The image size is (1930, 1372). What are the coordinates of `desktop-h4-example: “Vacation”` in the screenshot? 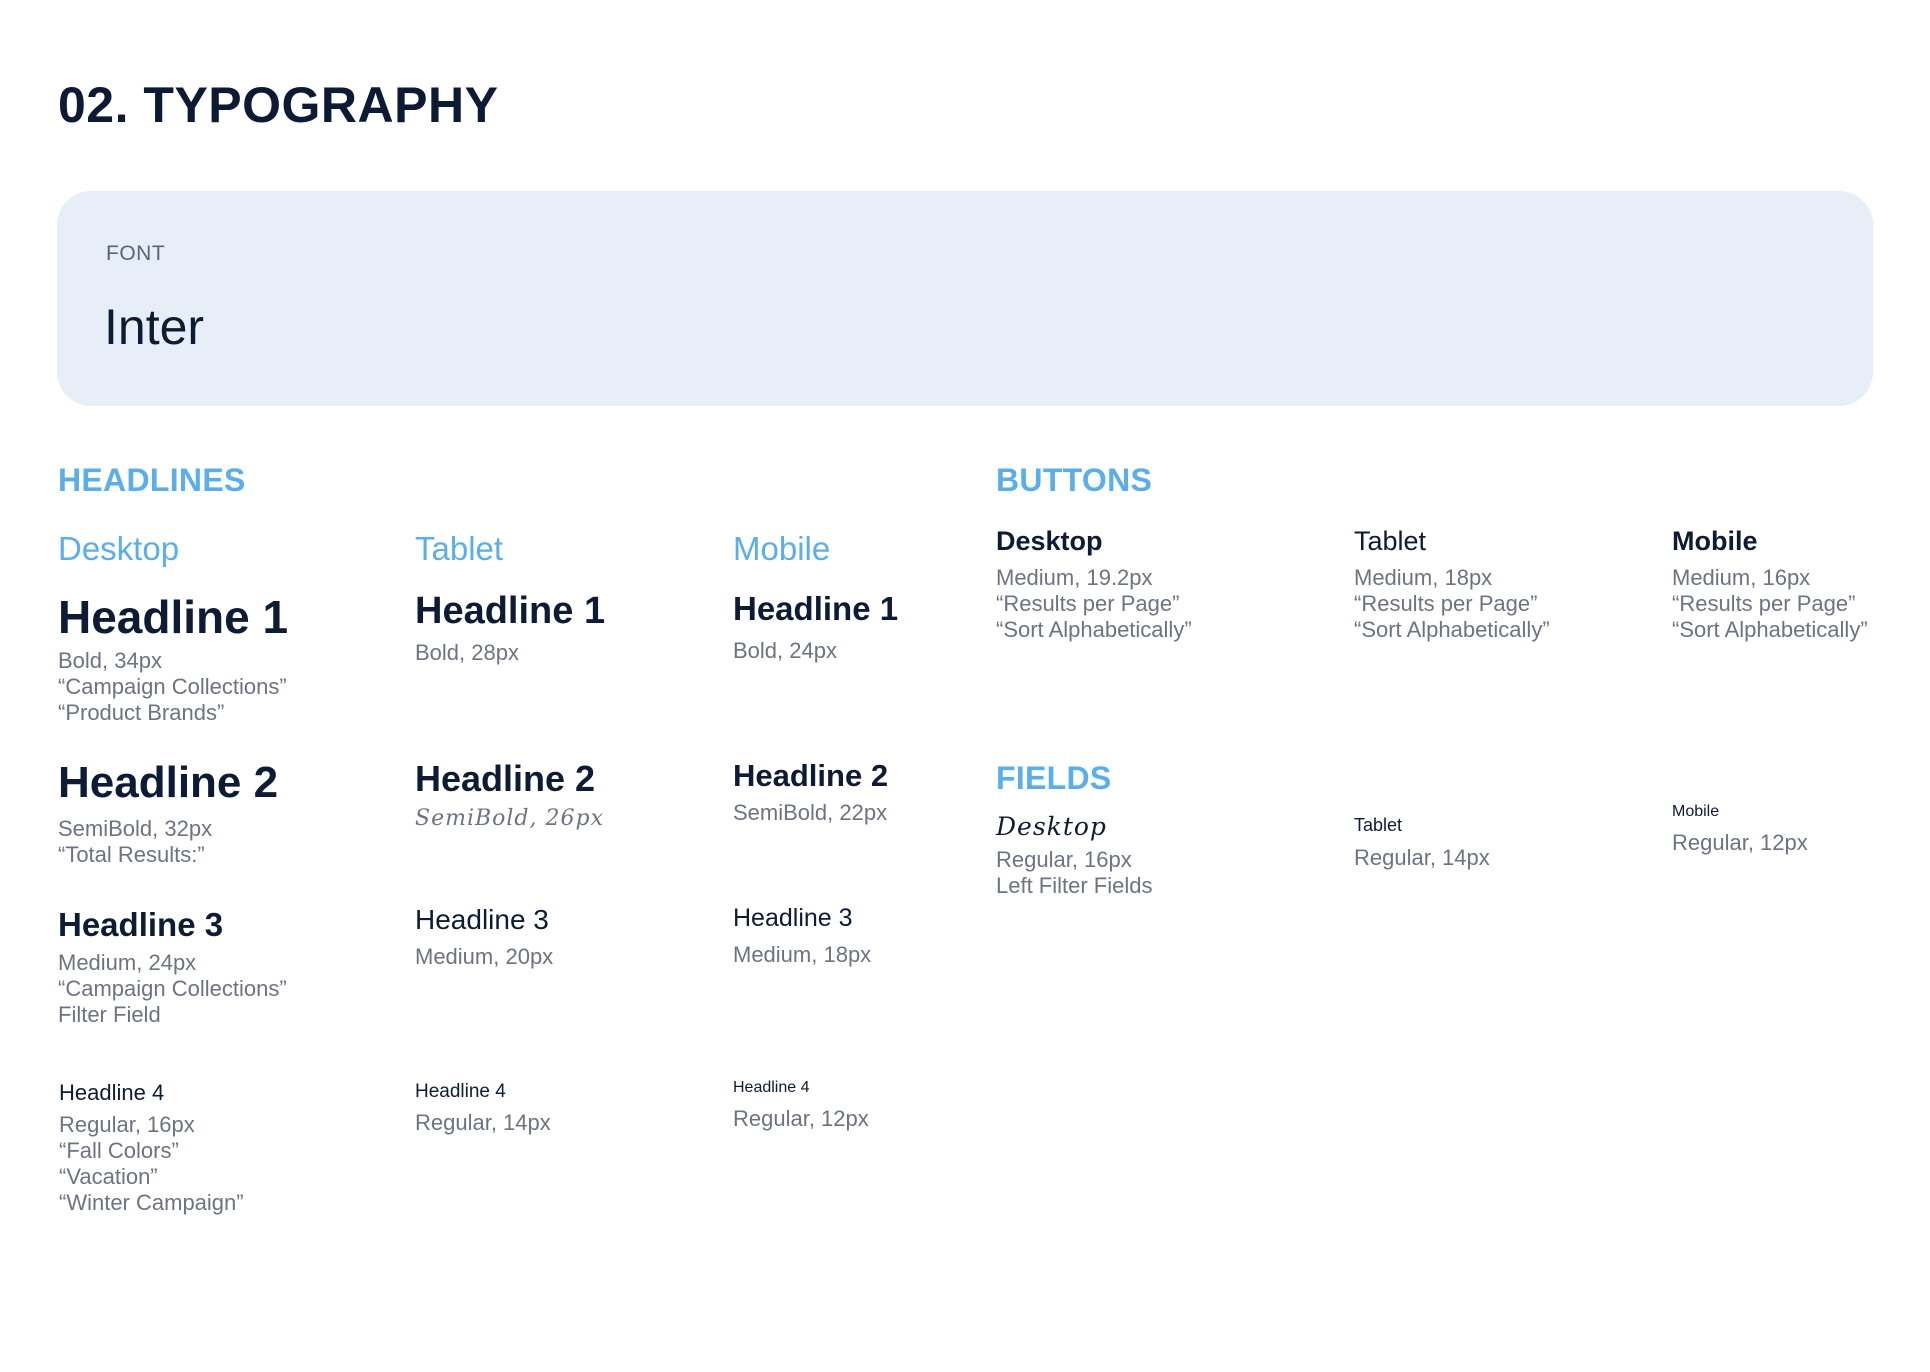 It's located at (108, 1176).